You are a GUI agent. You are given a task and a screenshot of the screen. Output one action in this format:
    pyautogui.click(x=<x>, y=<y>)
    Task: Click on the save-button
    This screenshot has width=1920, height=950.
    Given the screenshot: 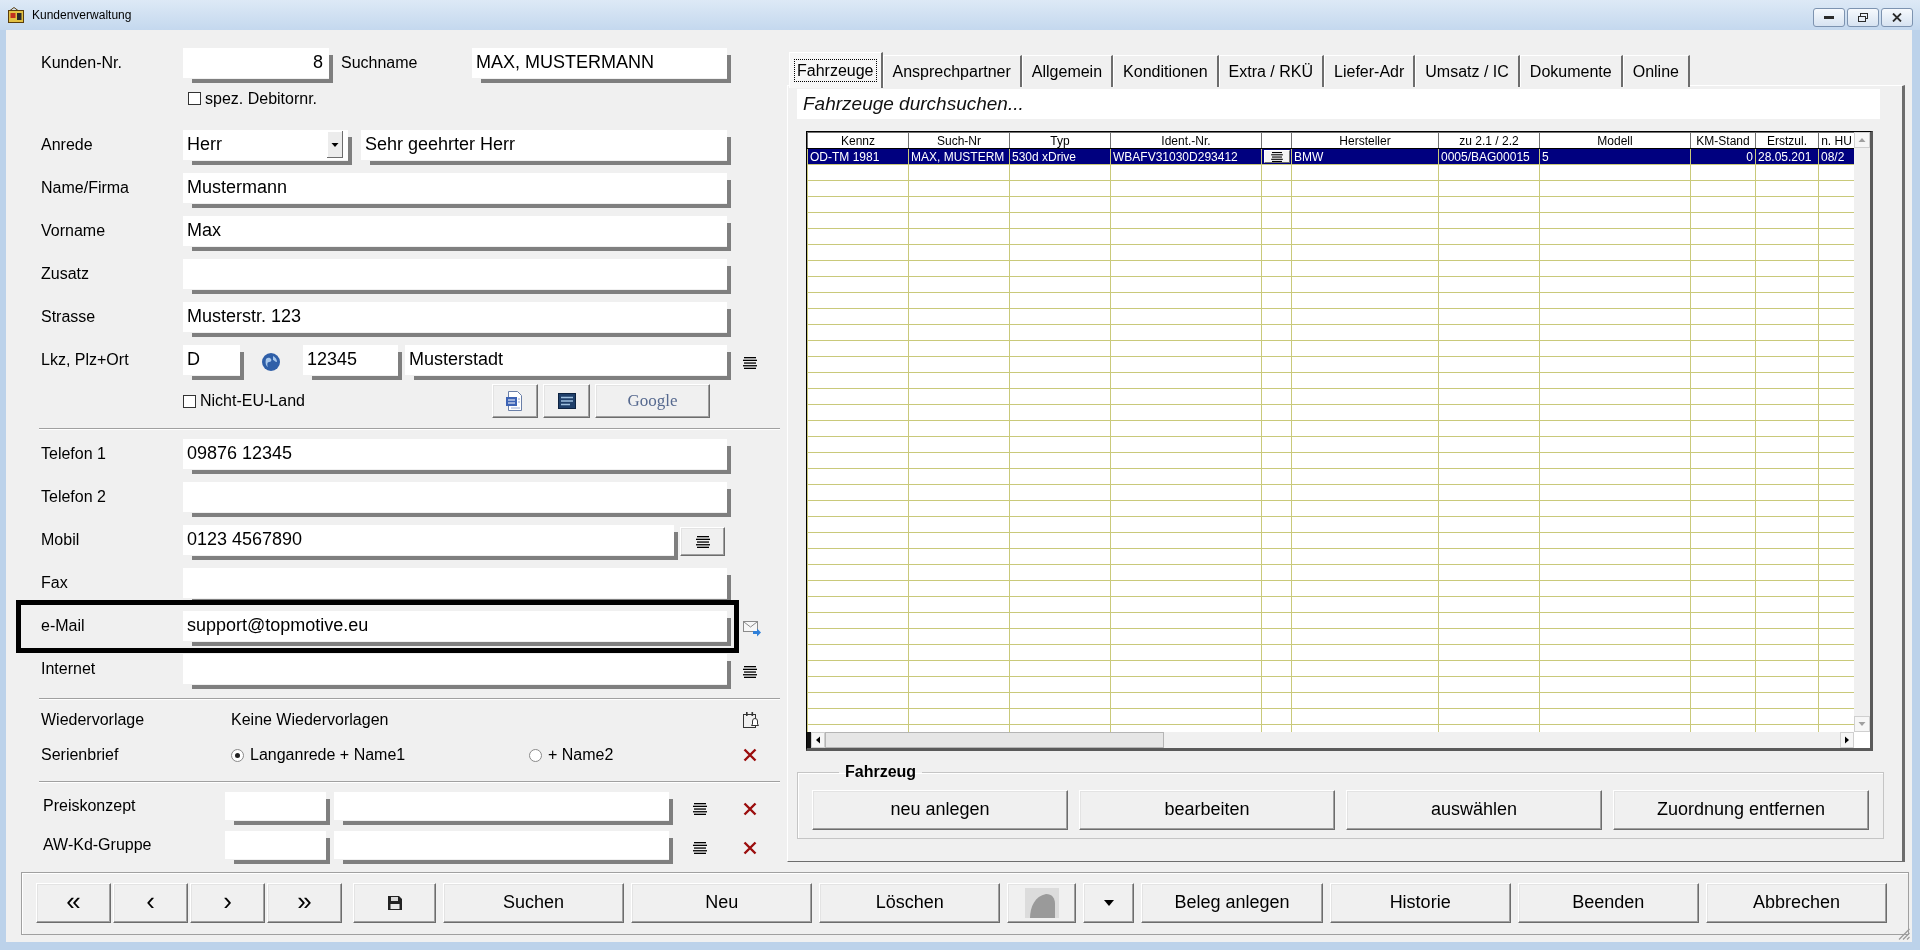 What is the action you would take?
    pyautogui.click(x=394, y=903)
    